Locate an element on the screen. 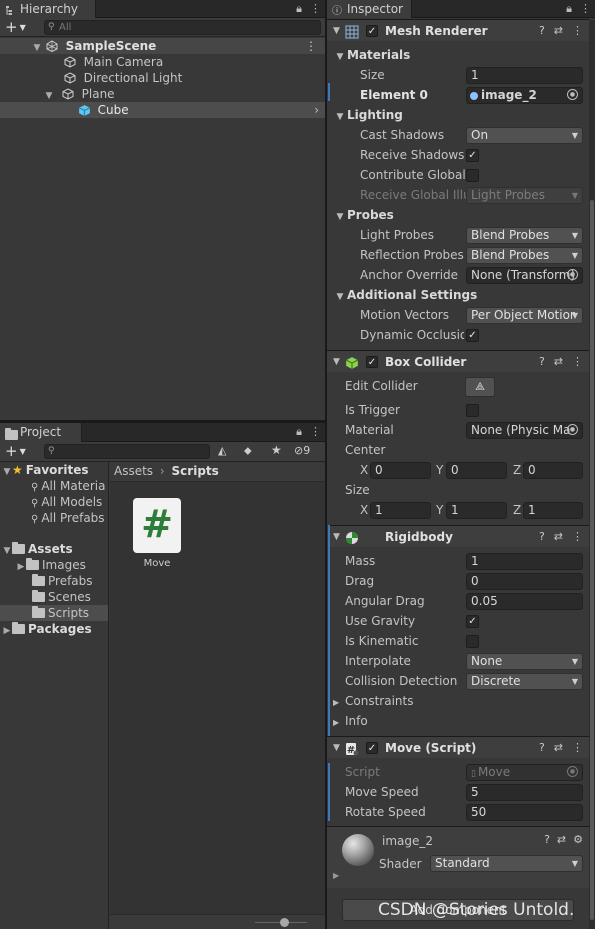  tree-item-scenes: Scenes is located at coordinates (54, 597).